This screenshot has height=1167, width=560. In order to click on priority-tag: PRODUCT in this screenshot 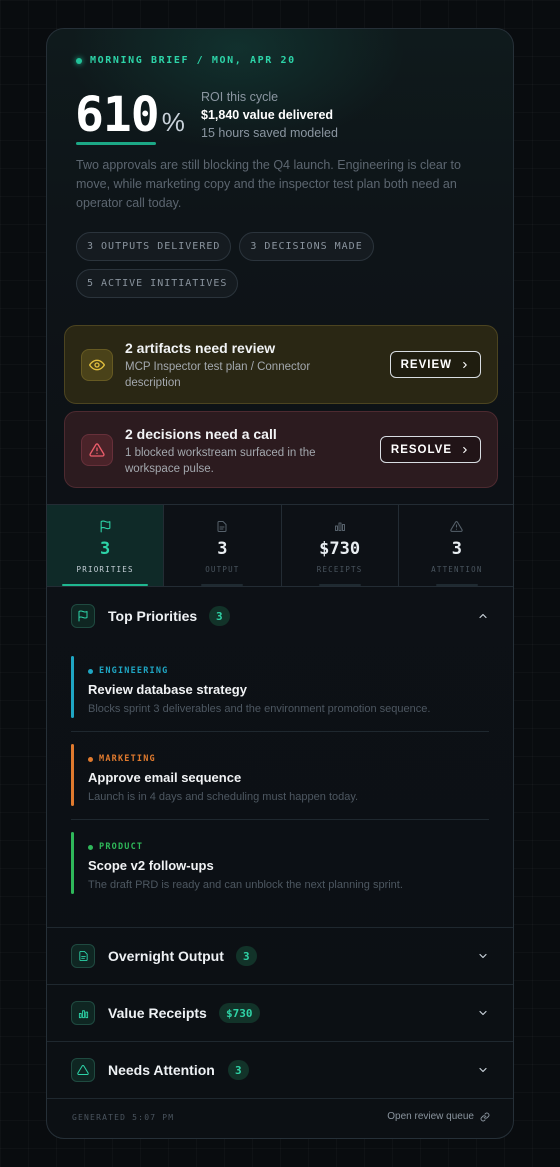, I will do `click(115, 847)`.